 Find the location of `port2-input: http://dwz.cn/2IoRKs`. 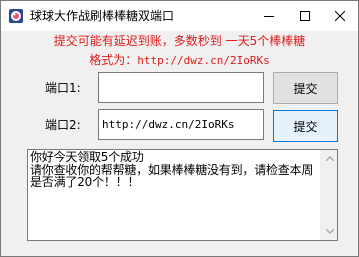

port2-input: http://dwz.cn/2IoRKs is located at coordinates (181, 124).